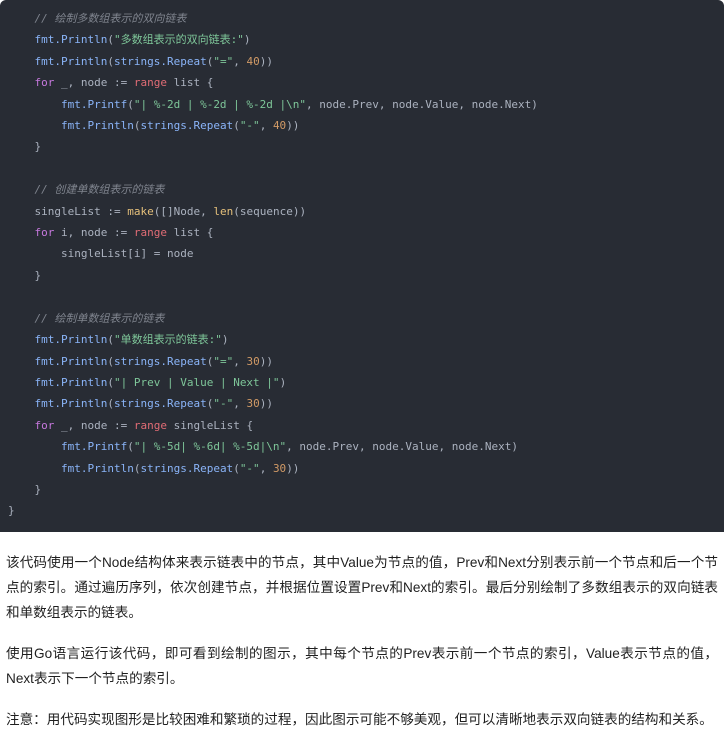  I want to click on code-line: for _, node := range list {, so click(360, 82).